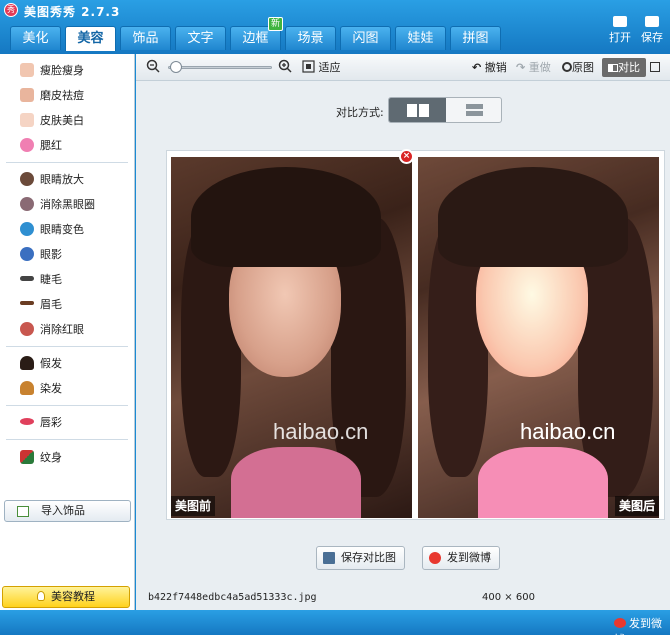 Image resolution: width=670 pixels, height=635 pixels. Describe the element at coordinates (567, 67) in the screenshot. I see `original-icon` at that location.